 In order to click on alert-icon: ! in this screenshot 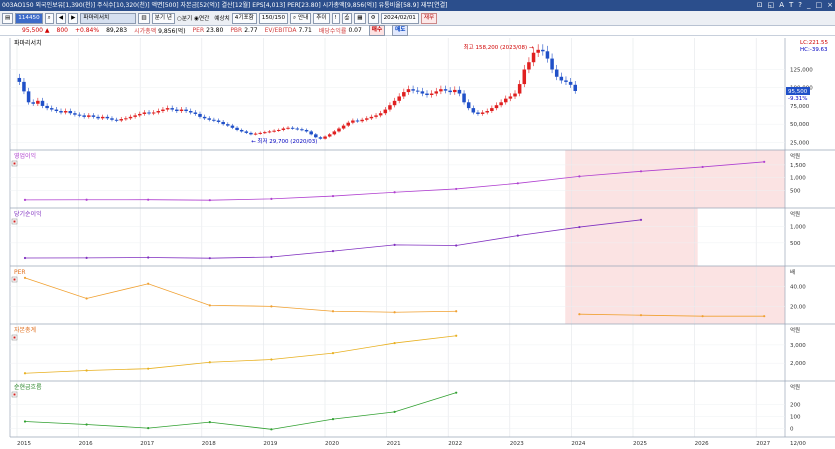, I will do `click(335, 18)`.